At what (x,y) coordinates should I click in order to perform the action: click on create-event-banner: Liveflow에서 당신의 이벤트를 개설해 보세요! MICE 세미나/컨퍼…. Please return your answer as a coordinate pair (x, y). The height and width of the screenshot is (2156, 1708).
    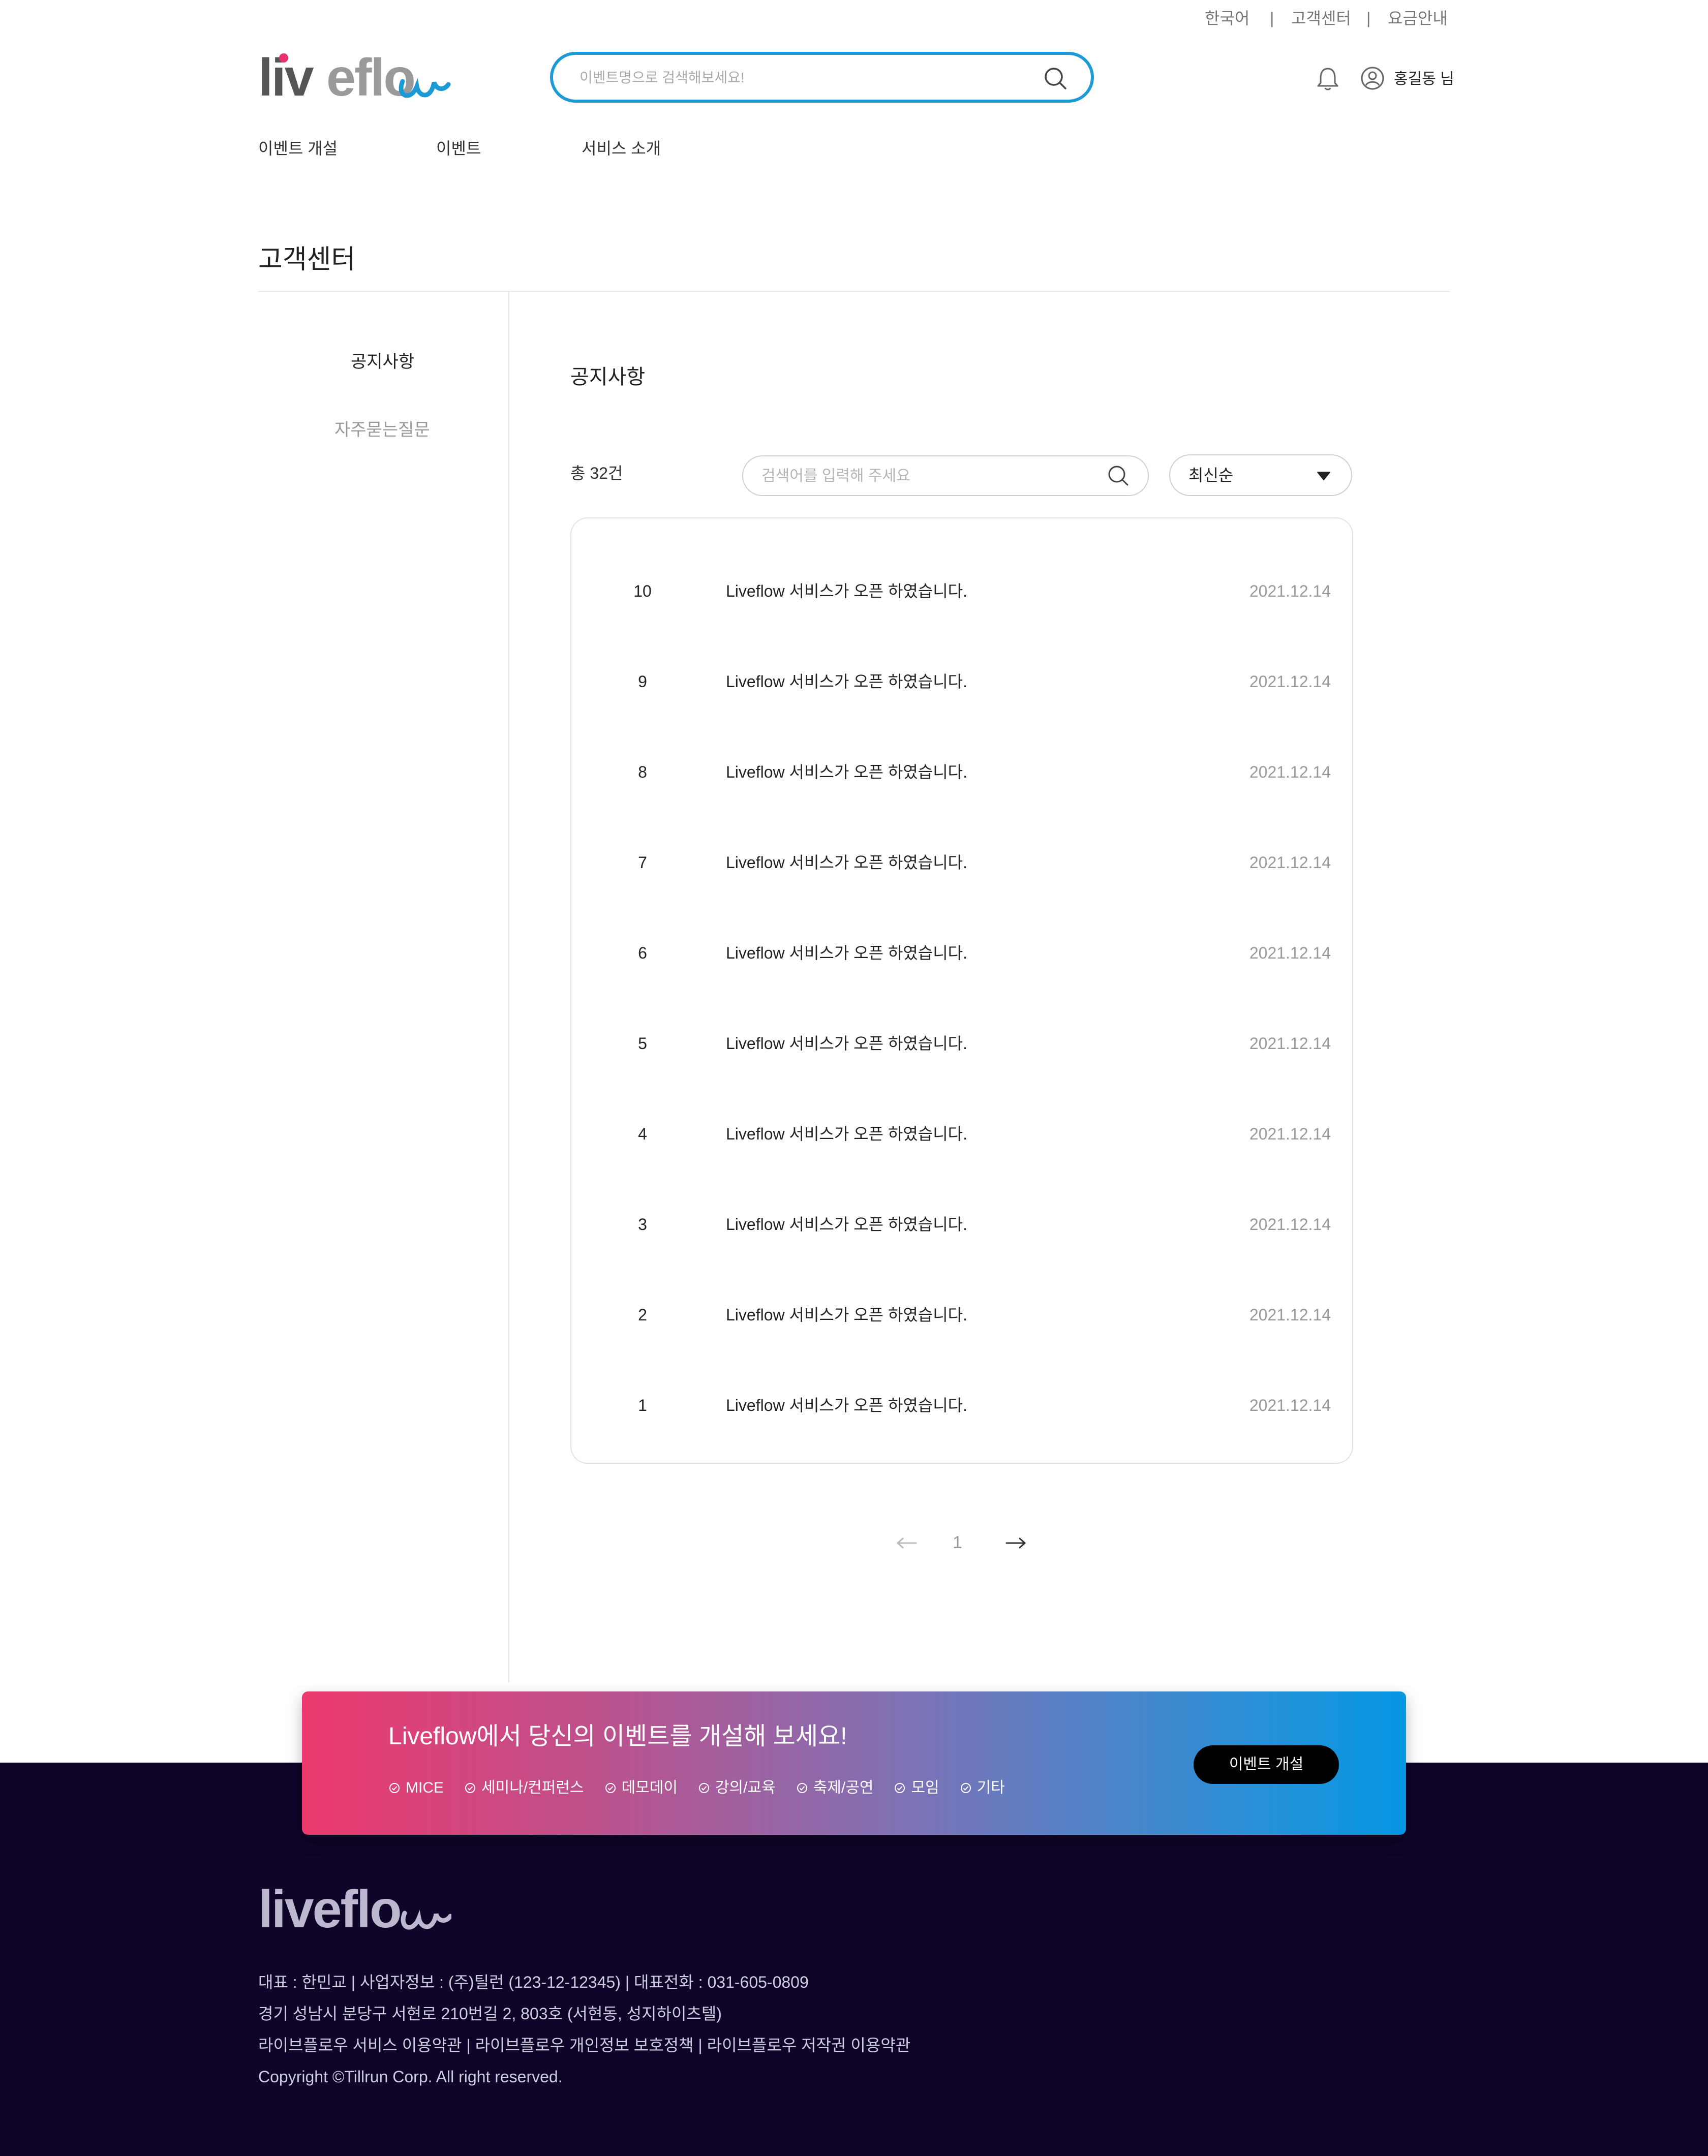
    Looking at the image, I should click on (854, 1763).